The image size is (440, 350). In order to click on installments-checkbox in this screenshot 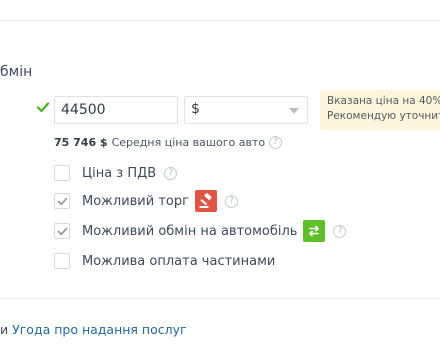, I will do `click(62, 261)`.